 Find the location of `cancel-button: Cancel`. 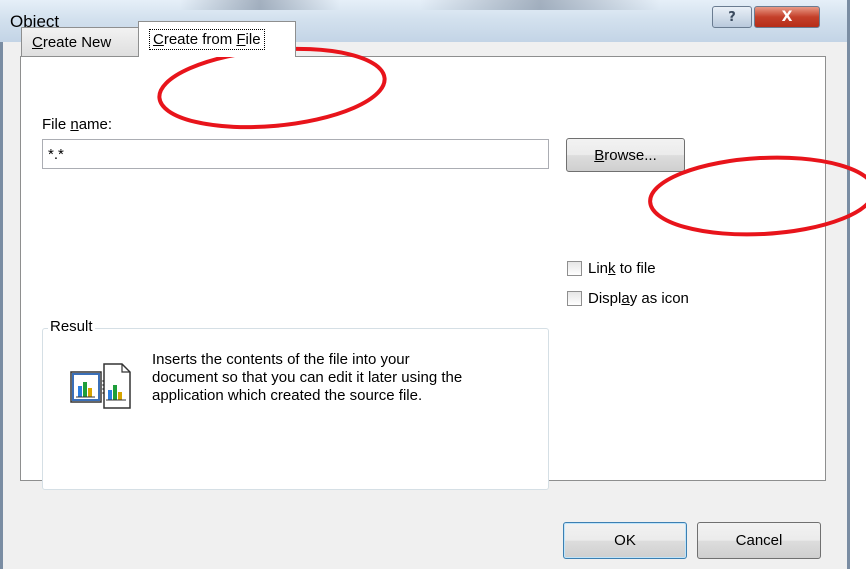

cancel-button: Cancel is located at coordinates (759, 540).